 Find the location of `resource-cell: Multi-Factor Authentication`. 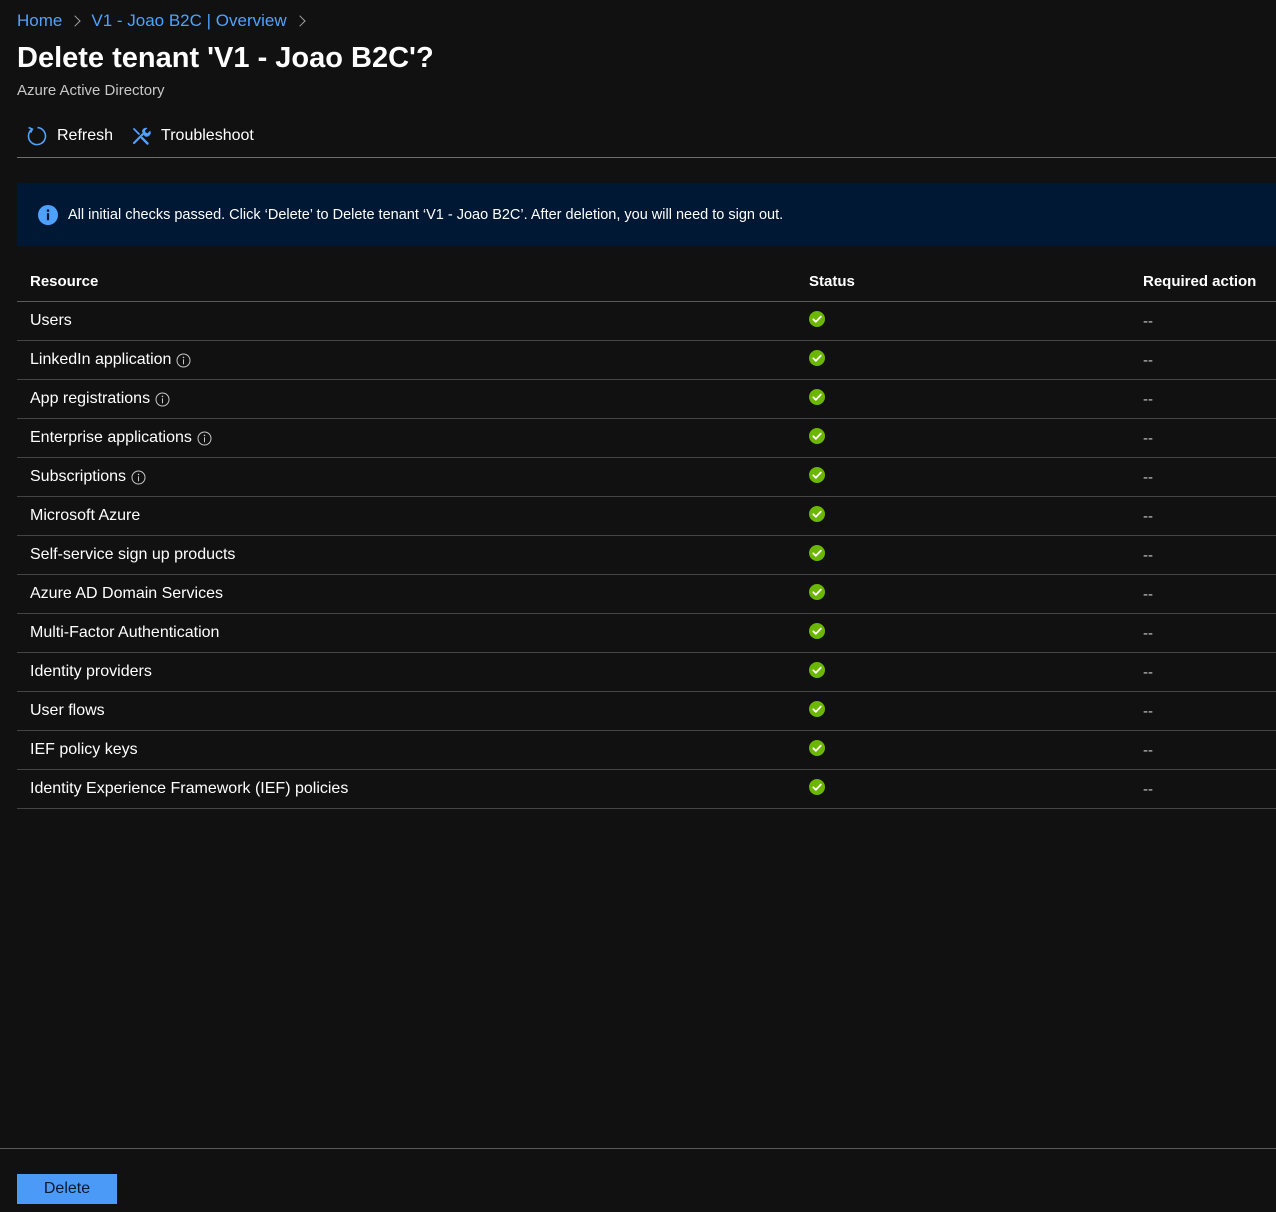

resource-cell: Multi-Factor Authentication is located at coordinates (407, 633).